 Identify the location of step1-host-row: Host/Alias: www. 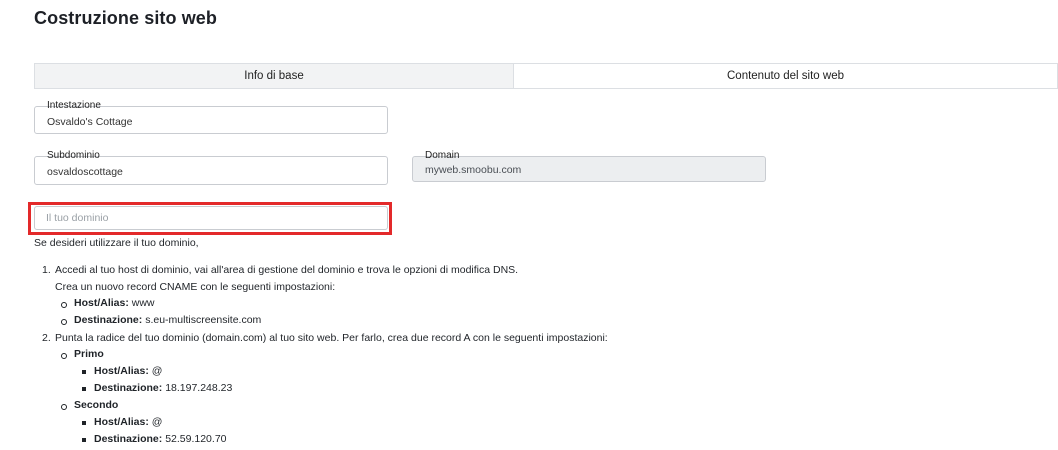
(114, 303).